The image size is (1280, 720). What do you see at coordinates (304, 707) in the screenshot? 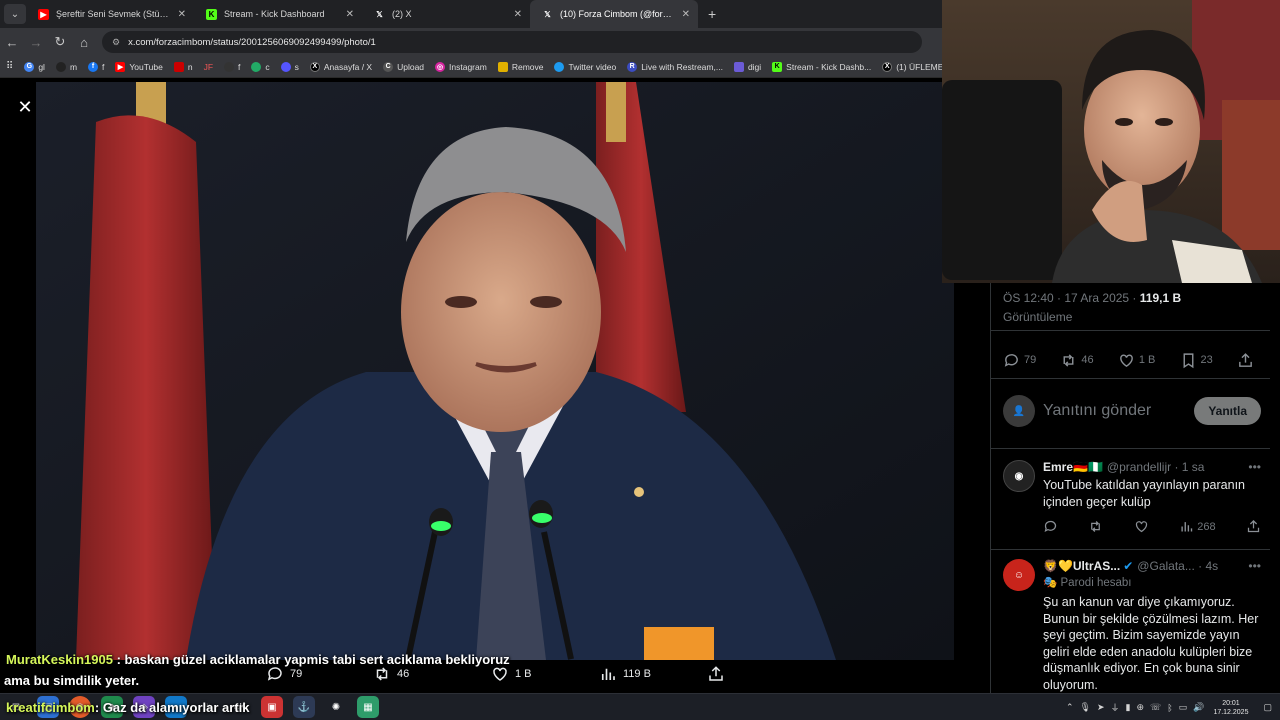
I see `app-icon: ⚓` at bounding box center [304, 707].